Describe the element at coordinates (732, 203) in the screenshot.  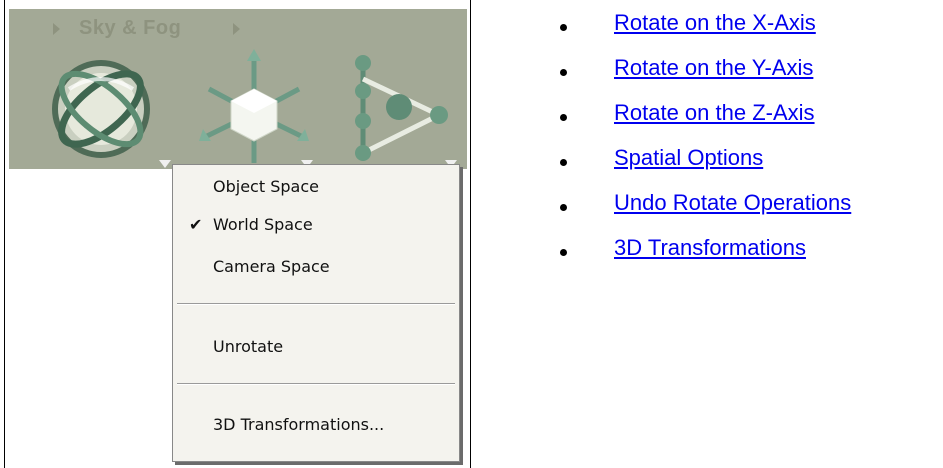
I see `link-undo-rotate-operations: Undo Rotate Operations` at that location.